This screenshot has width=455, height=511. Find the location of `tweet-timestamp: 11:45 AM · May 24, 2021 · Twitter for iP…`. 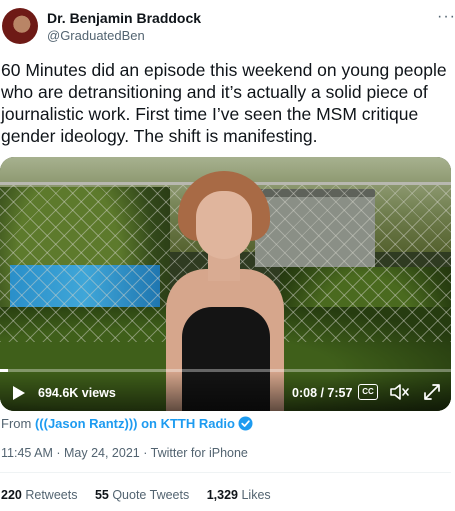

tweet-timestamp: 11:45 AM · May 24, 2021 · Twitter for iP… is located at coordinates (124, 453).